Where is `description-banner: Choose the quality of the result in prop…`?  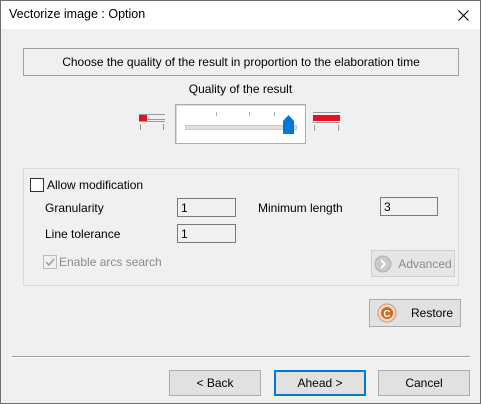
description-banner: Choose the quality of the result in prop… is located at coordinates (241, 62).